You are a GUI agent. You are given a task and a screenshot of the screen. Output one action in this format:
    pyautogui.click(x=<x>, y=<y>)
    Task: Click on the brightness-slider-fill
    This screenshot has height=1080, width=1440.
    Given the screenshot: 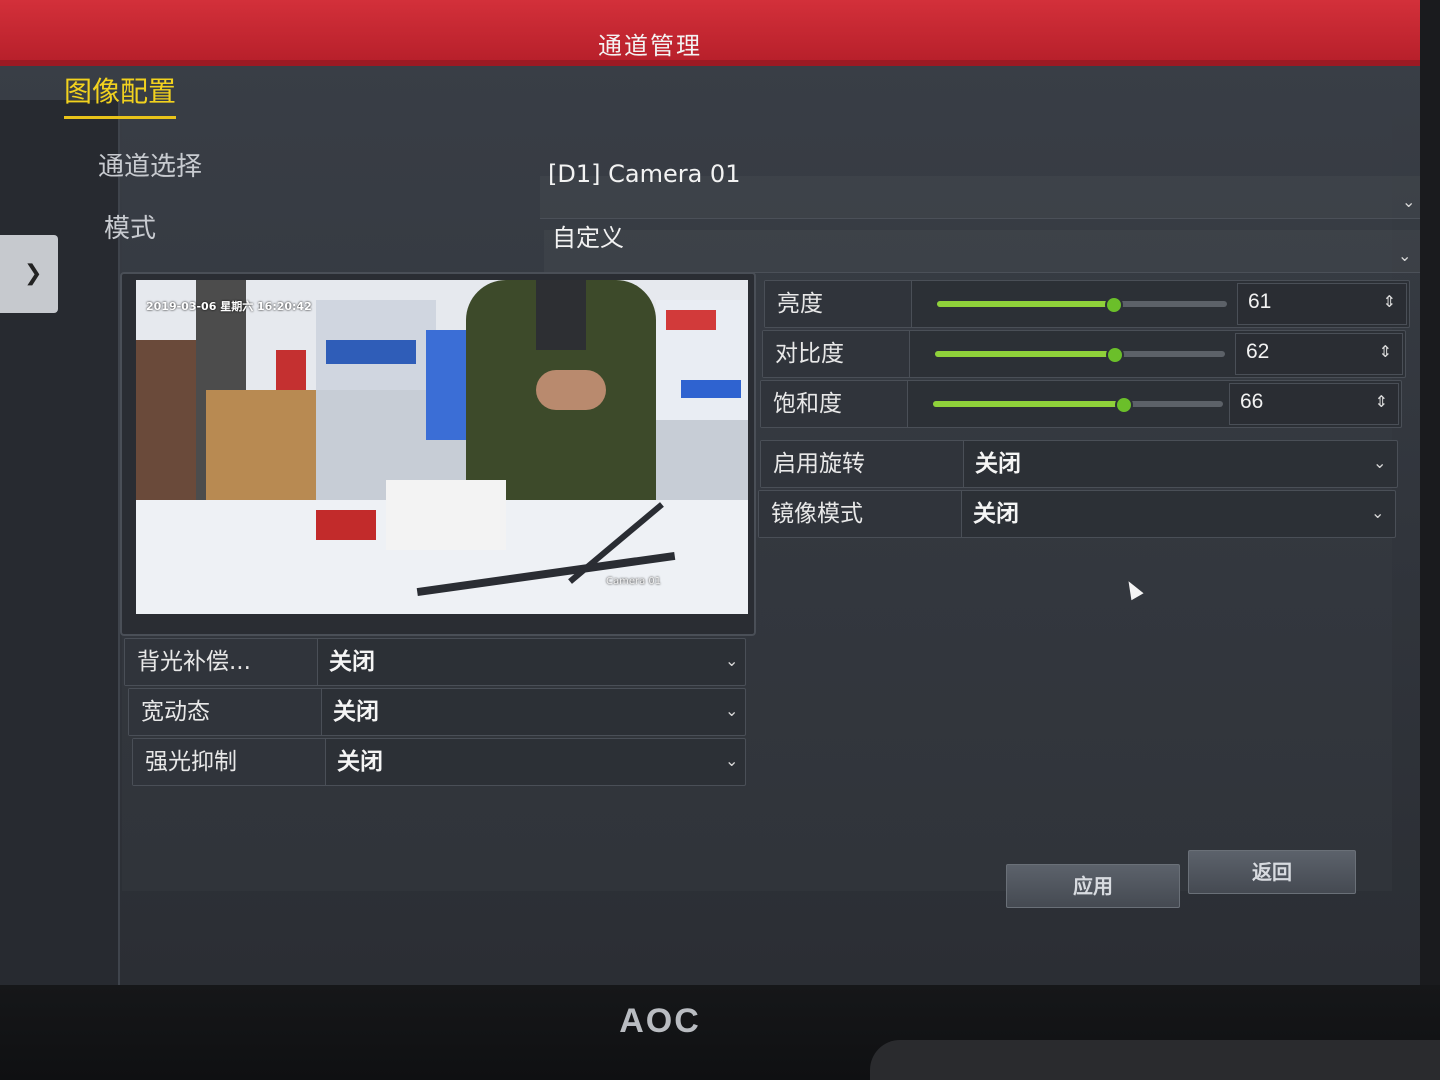 What is the action you would take?
    pyautogui.click(x=1025, y=304)
    